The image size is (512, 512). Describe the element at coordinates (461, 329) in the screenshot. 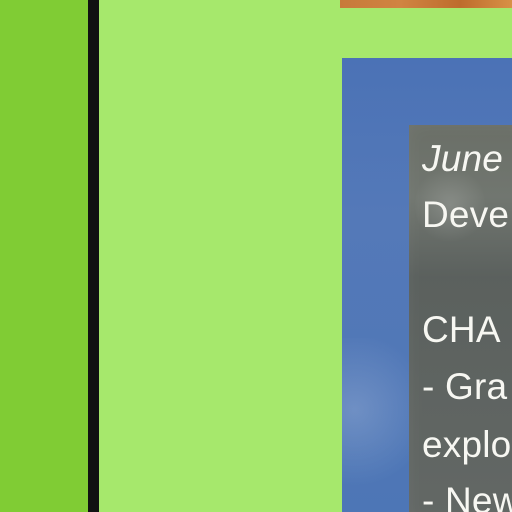

I see `overlay-changes-heading: CHA` at that location.